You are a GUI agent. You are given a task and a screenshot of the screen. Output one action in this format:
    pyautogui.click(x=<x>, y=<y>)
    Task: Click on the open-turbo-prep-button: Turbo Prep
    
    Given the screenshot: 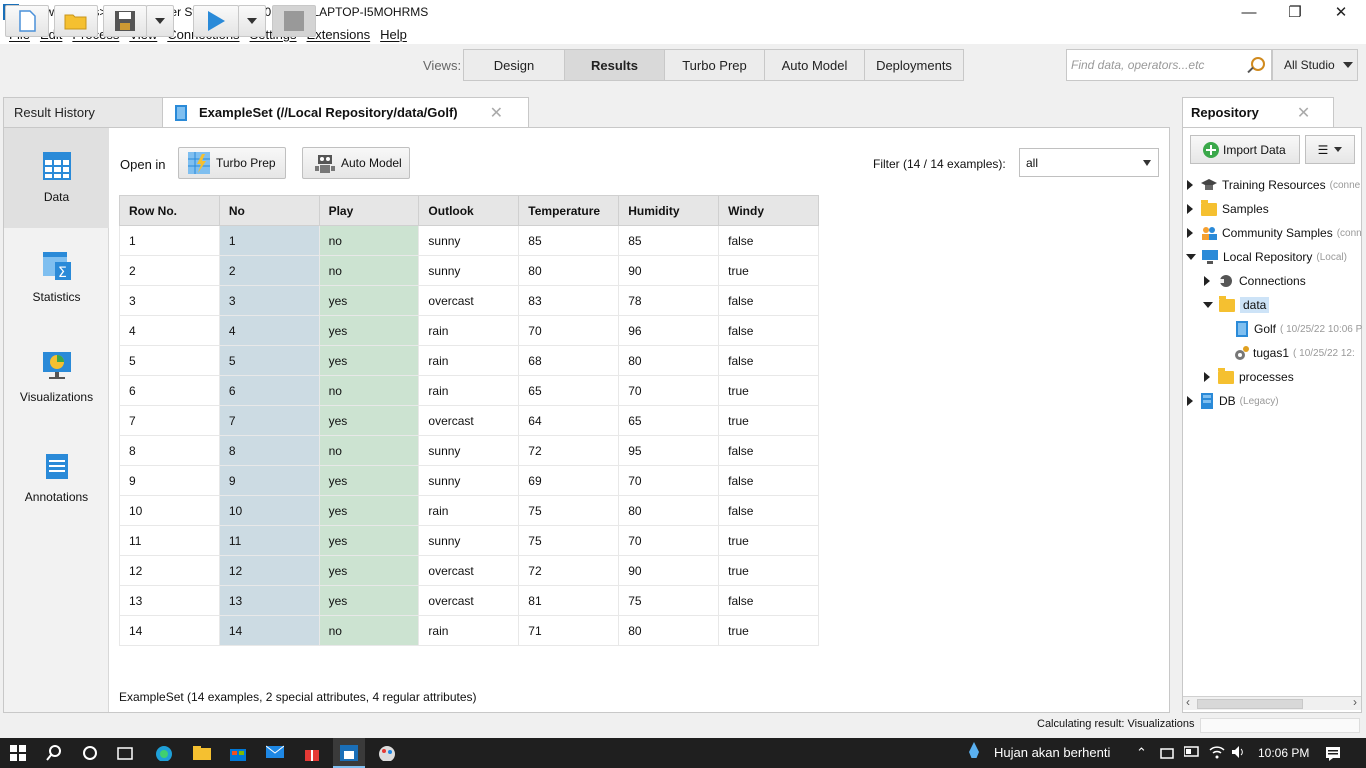 What is the action you would take?
    pyautogui.click(x=232, y=163)
    